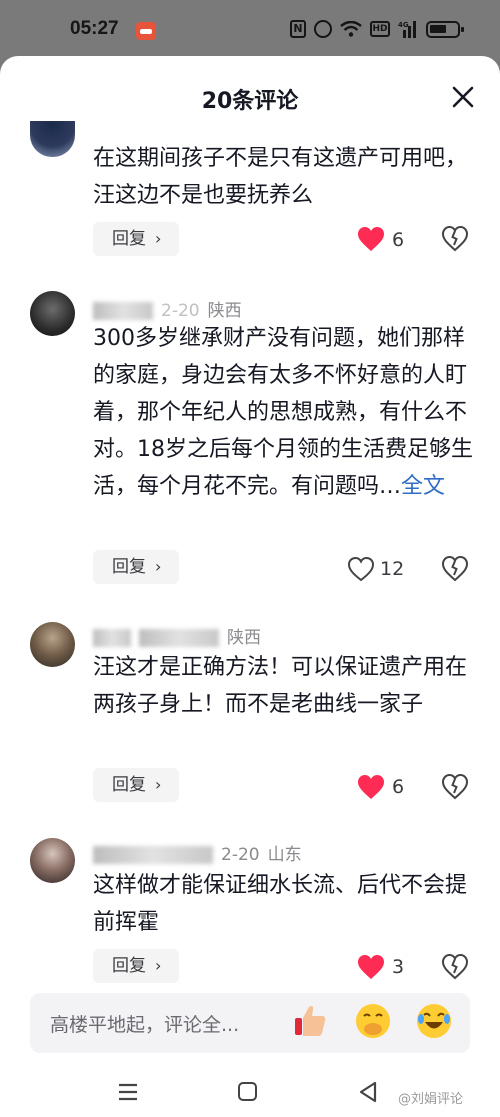 The width and height of the screenshot is (500, 1117). What do you see at coordinates (398, 967) in the screenshot?
I see `like-count: 3` at bounding box center [398, 967].